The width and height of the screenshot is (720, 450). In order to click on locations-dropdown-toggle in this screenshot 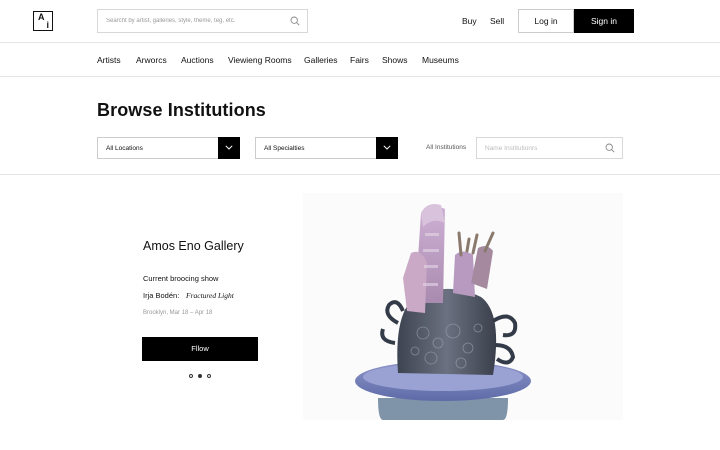, I will do `click(229, 148)`.